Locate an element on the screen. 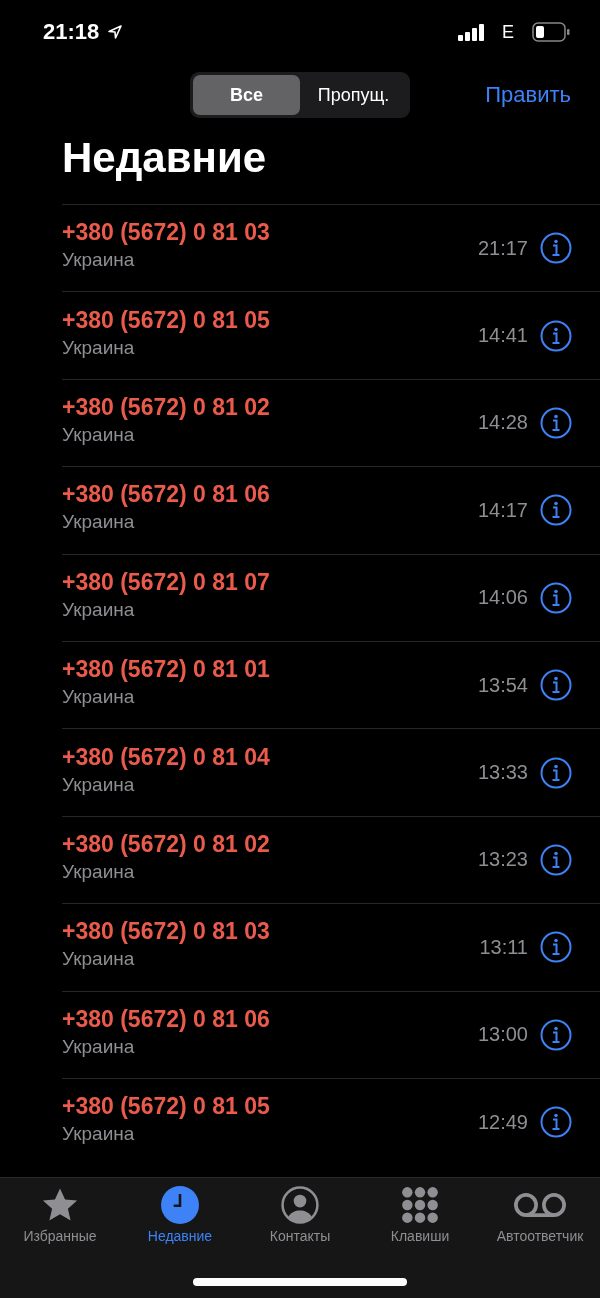  tab-bar-item: Недавние is located at coordinates (180, 1215).